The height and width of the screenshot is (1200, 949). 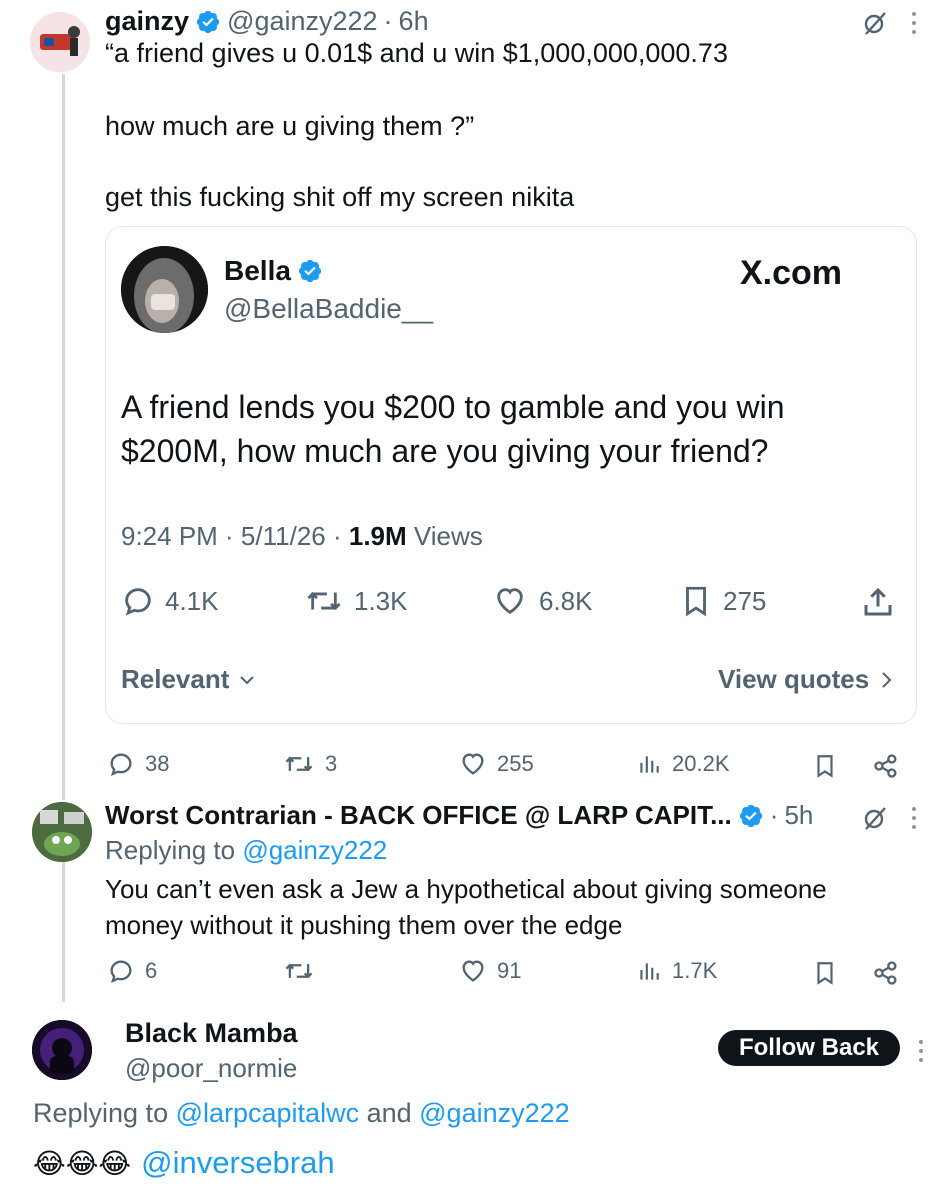 I want to click on main-views-button: 20.2K, so click(x=683, y=764).